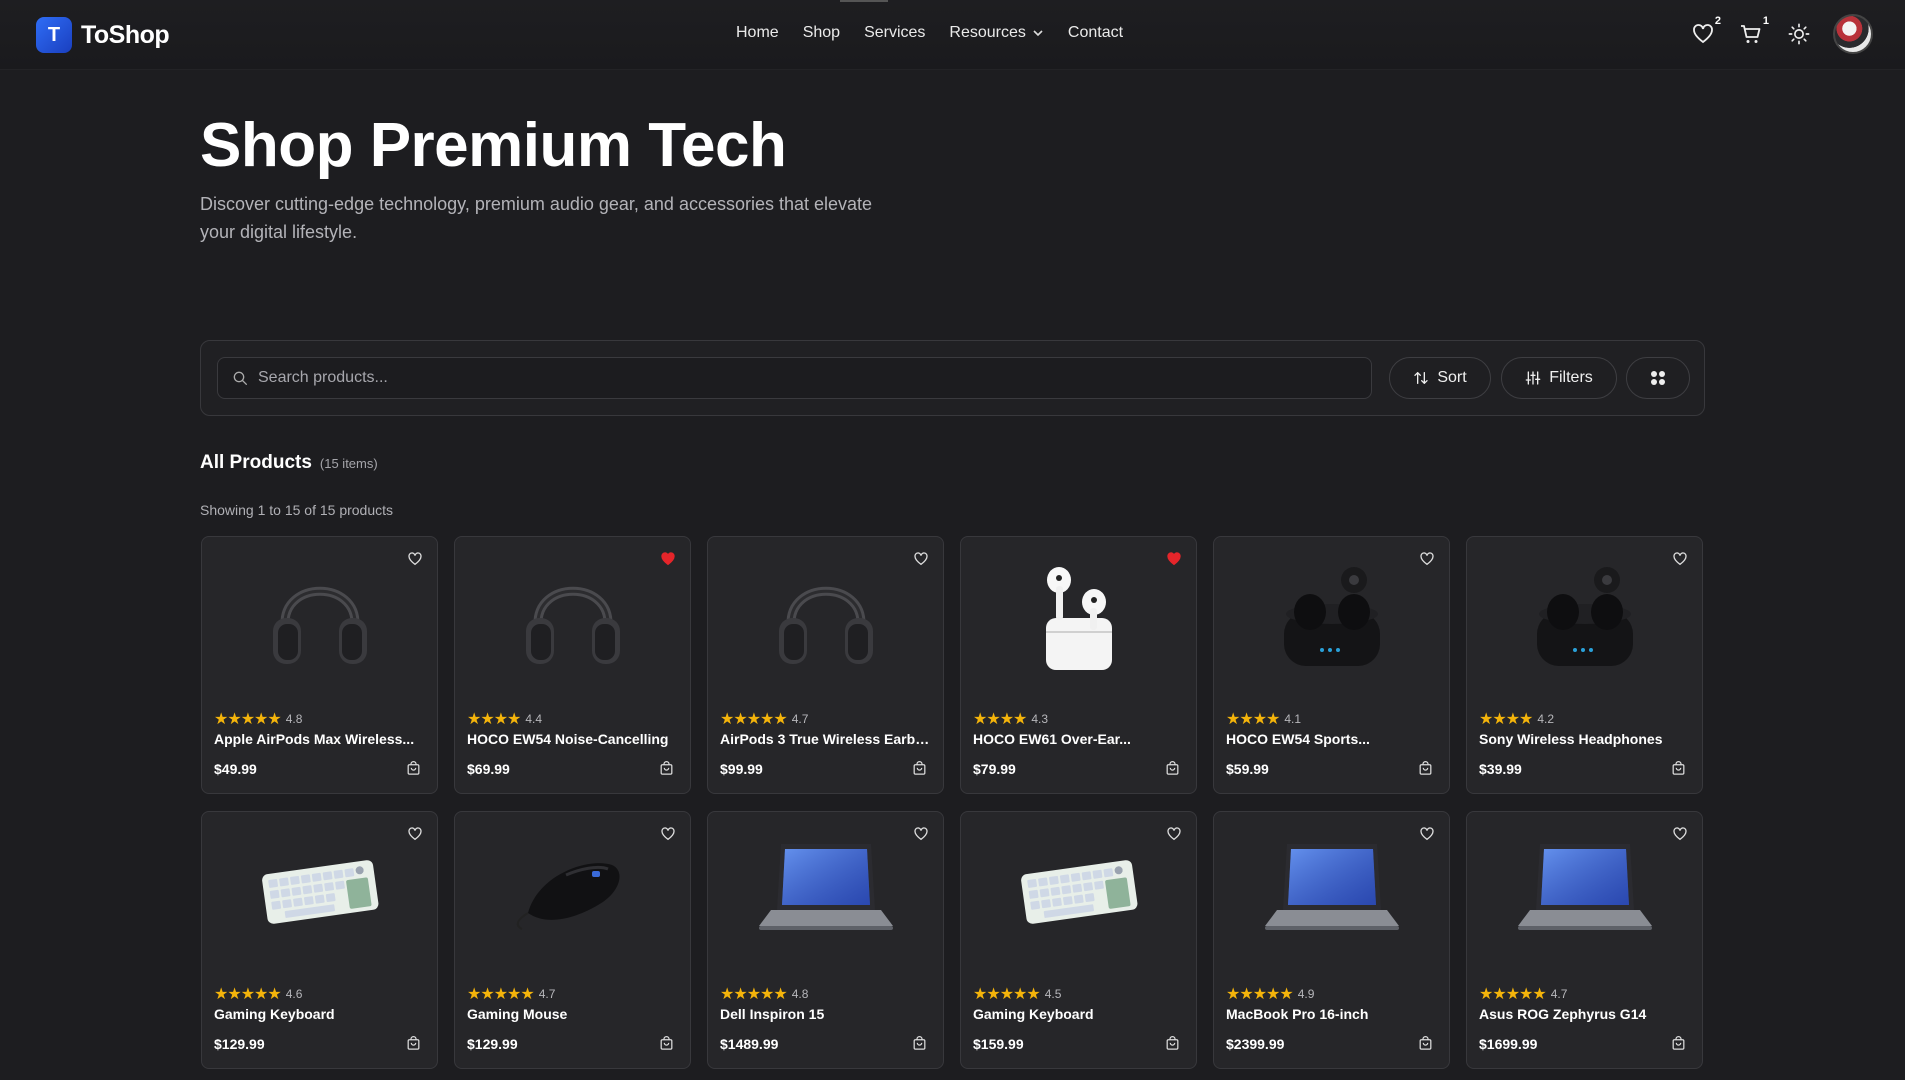 The height and width of the screenshot is (1080, 1905). I want to click on products-title: All Products, so click(256, 462).